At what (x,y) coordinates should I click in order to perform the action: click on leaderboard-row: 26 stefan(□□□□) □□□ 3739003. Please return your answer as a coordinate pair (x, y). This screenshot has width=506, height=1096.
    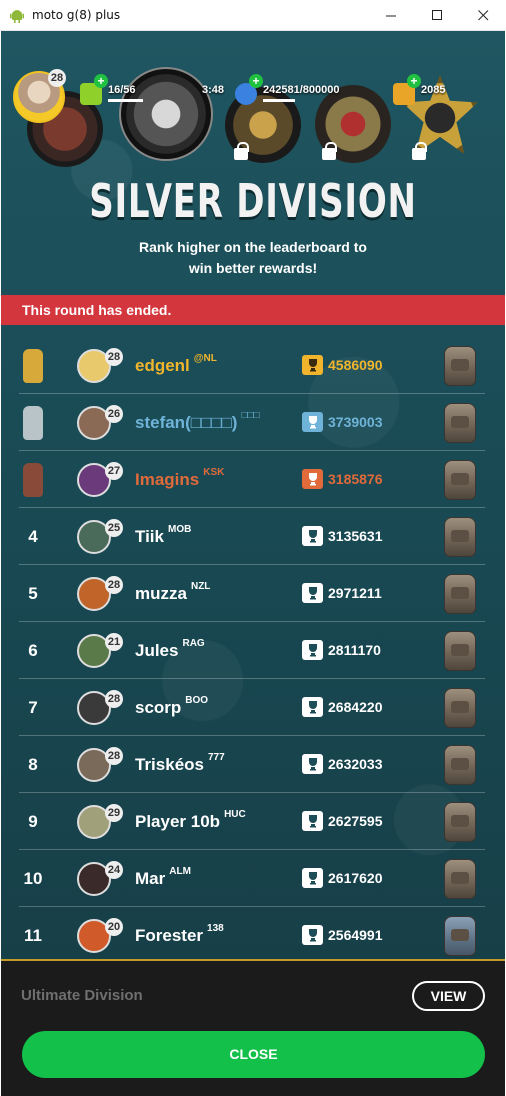
    Looking at the image, I should click on (253, 422).